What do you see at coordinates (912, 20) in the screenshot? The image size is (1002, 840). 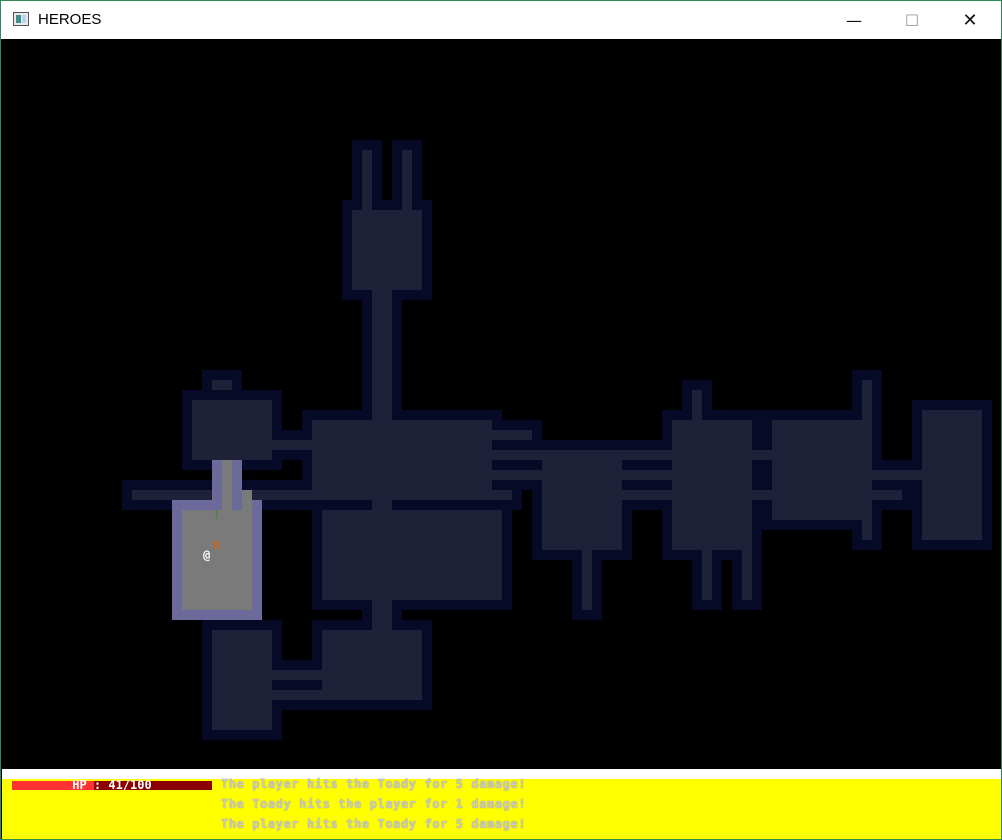 I see `maximize-button: ☐` at bounding box center [912, 20].